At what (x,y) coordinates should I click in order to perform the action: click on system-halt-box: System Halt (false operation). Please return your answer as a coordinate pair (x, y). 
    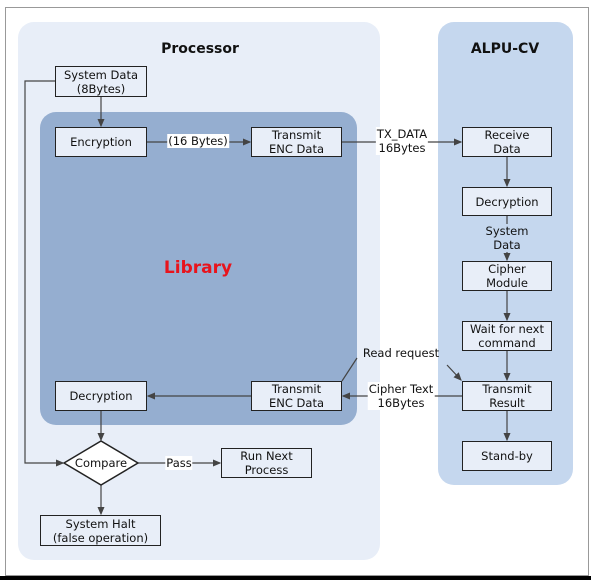
    Looking at the image, I should click on (100, 530).